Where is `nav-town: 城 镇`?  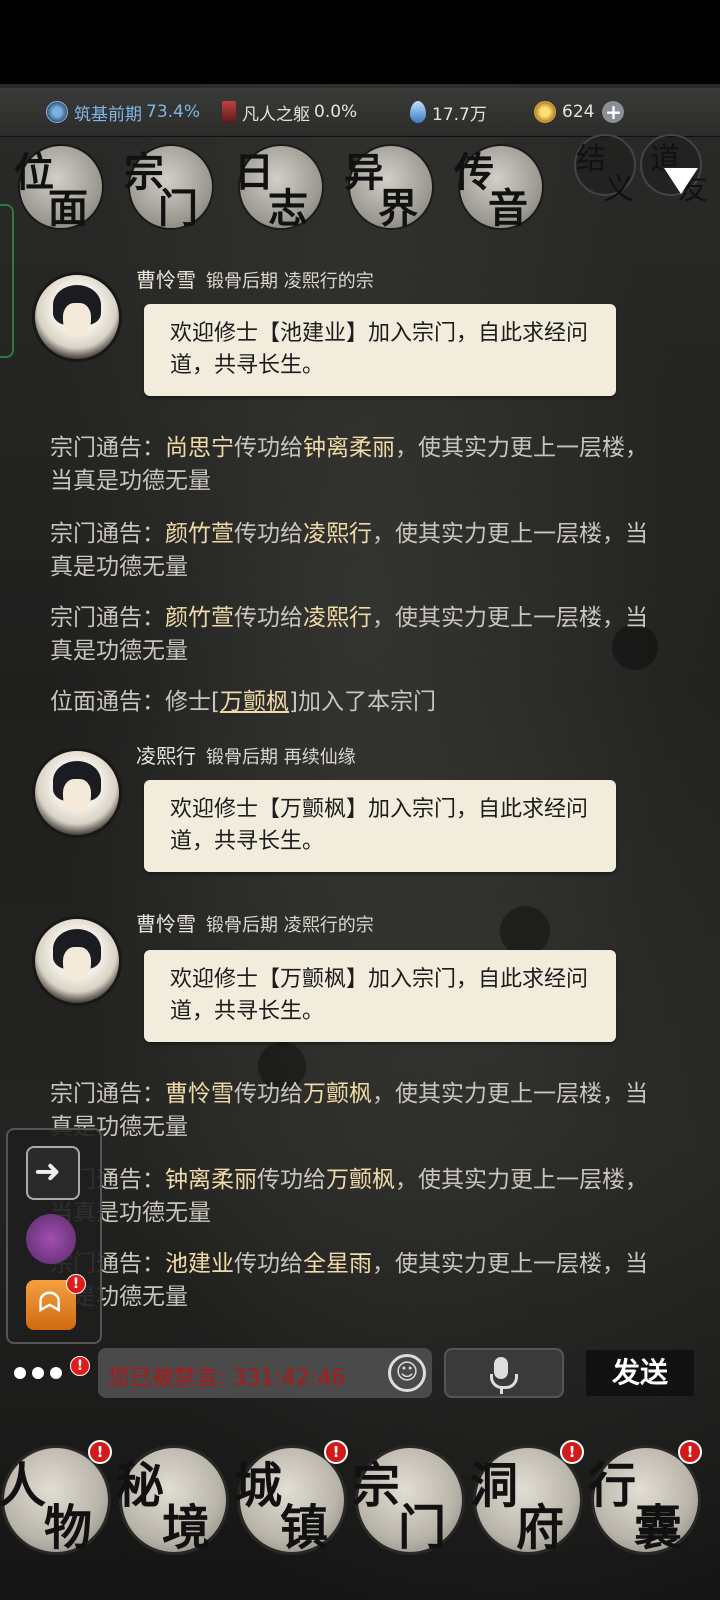
nav-town: 城 镇 is located at coordinates (289, 1502).